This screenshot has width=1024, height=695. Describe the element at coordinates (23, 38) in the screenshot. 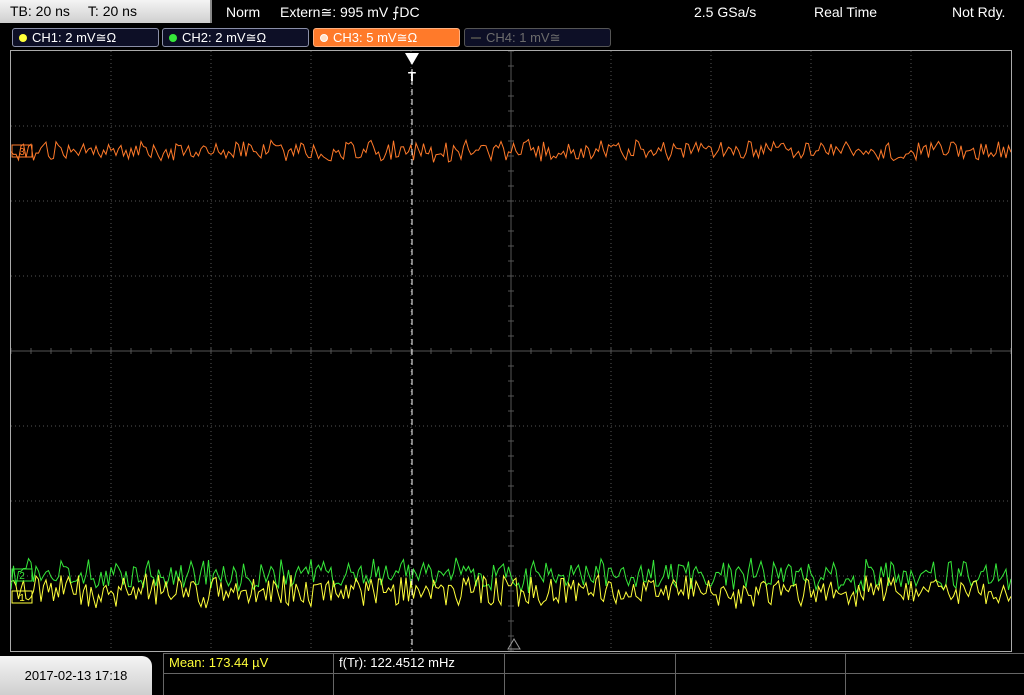

I see `ch1-dot-icon` at that location.